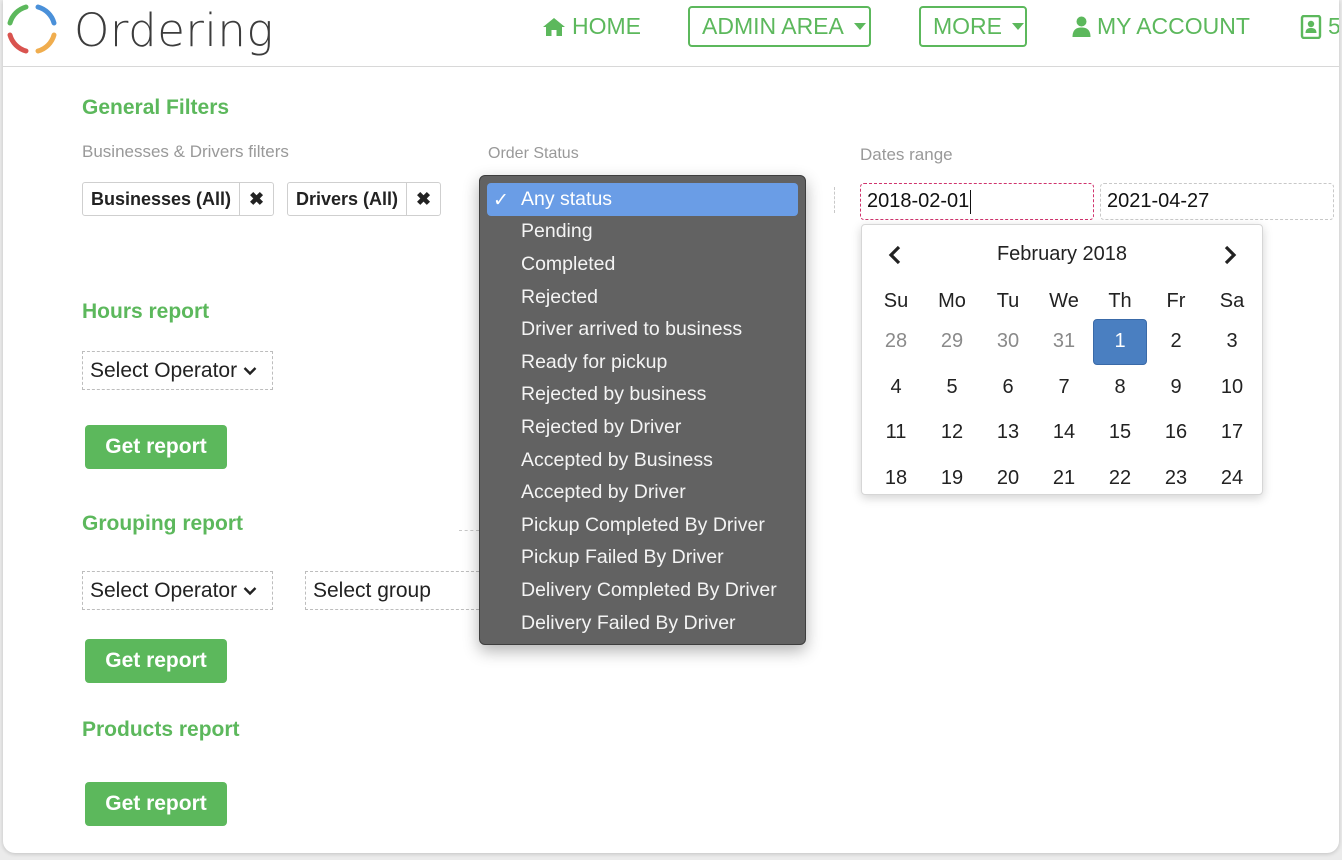 The image size is (1342, 860). What do you see at coordinates (1333, 26) in the screenshot?
I see `nav-contact-label: 5` at bounding box center [1333, 26].